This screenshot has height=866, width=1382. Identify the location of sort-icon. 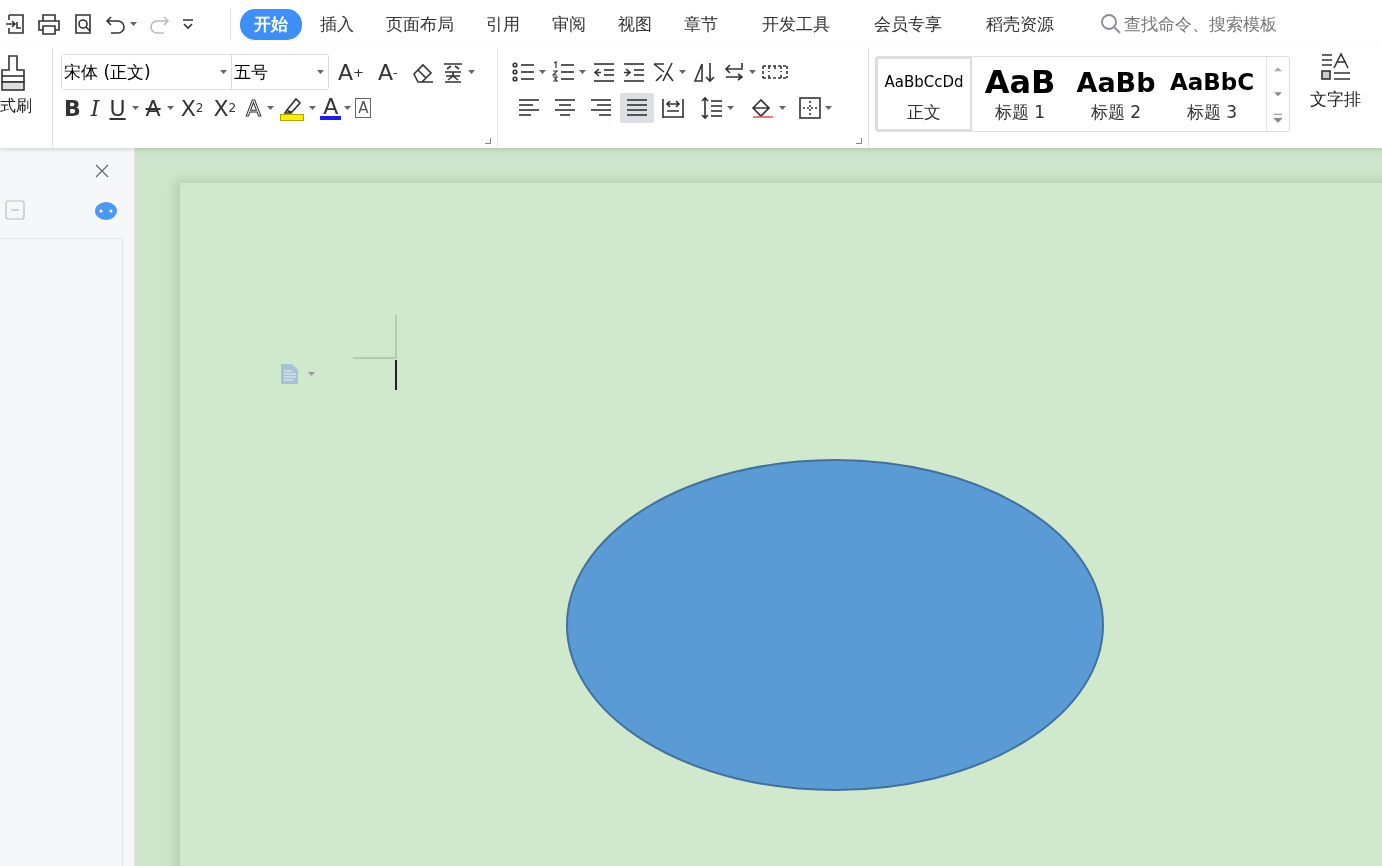
(704, 72).